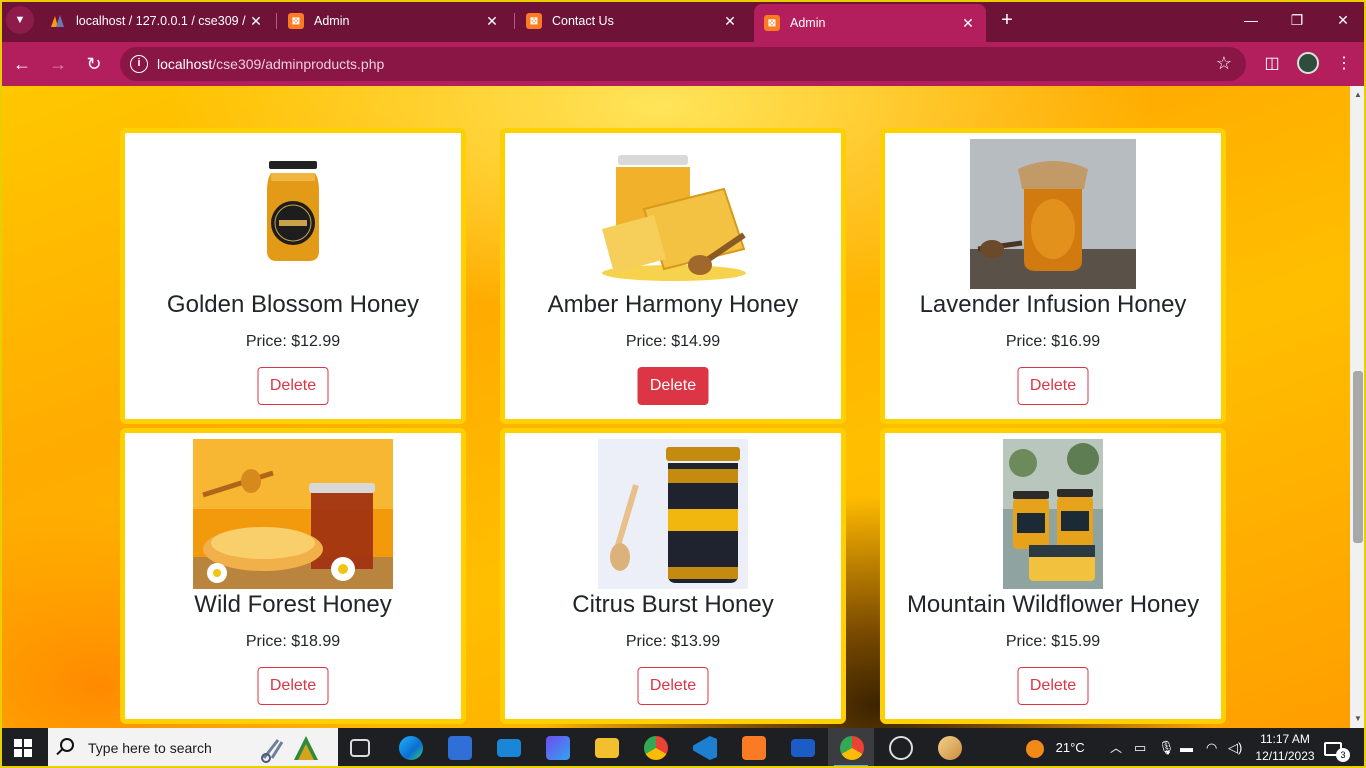  Describe the element at coordinates (1035, 748) in the screenshot. I see `weather-sun-icon` at that location.